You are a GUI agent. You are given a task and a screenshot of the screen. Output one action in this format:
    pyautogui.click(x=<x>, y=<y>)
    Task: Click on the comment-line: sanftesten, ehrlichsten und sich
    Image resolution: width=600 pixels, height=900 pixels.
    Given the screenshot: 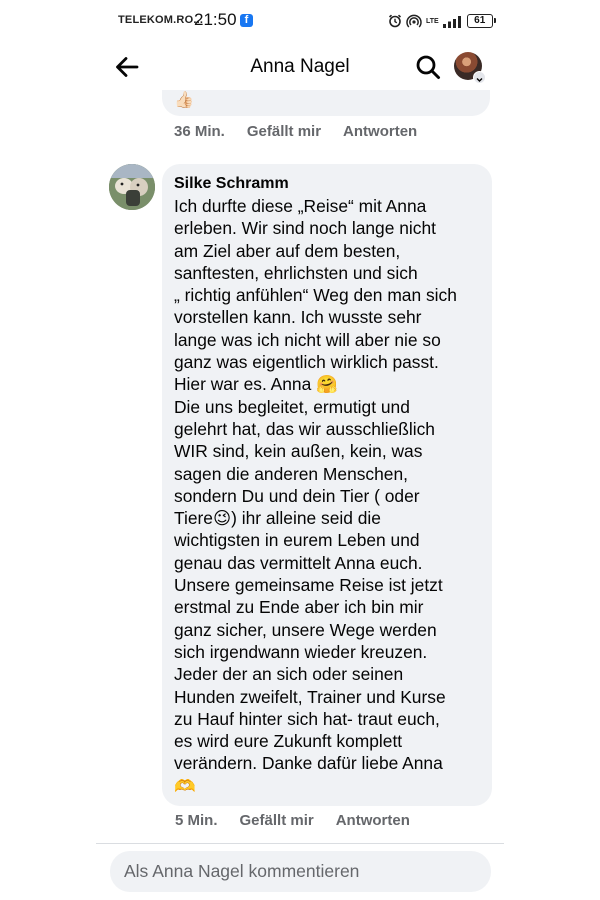 What is the action you would take?
    pyautogui.click(x=296, y=272)
    